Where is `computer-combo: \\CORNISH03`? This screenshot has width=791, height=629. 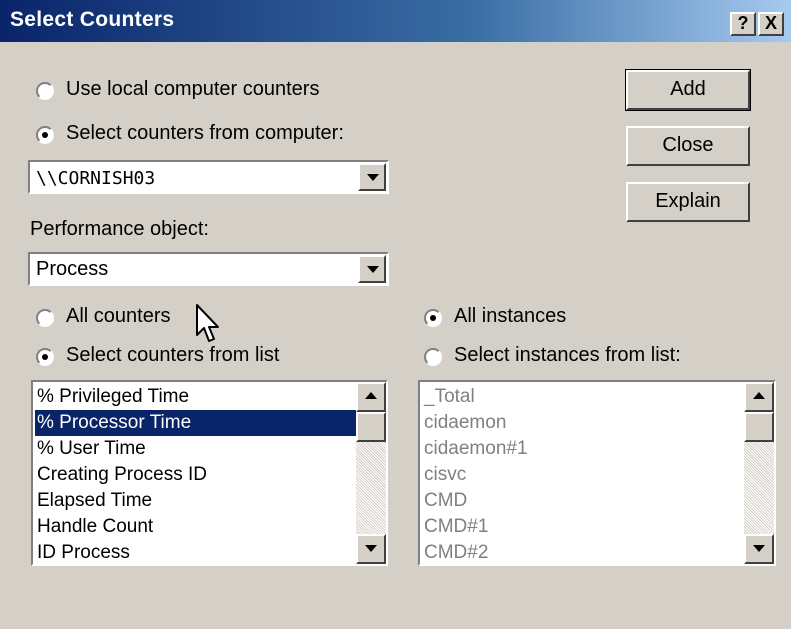 computer-combo: \\CORNISH03 is located at coordinates (208, 177).